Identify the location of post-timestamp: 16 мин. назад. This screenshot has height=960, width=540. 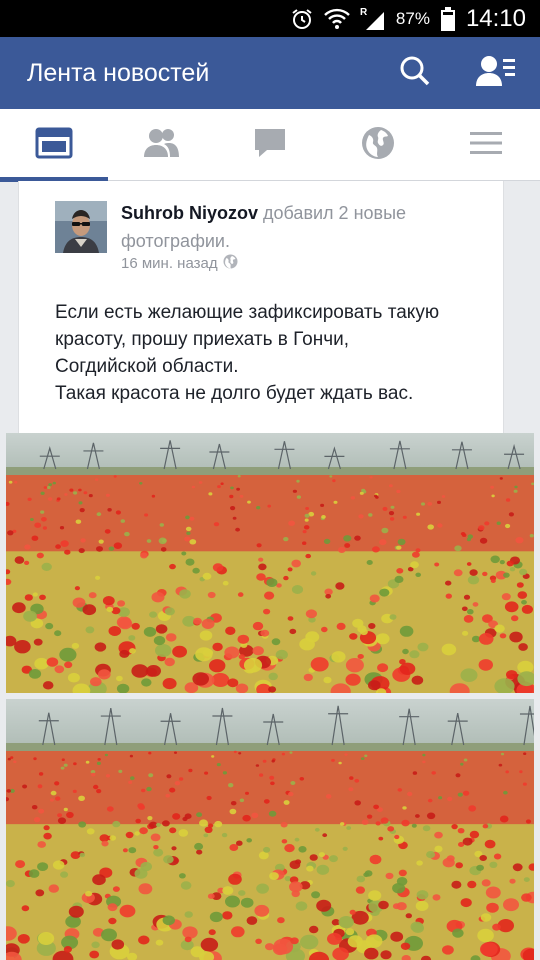
(169, 263).